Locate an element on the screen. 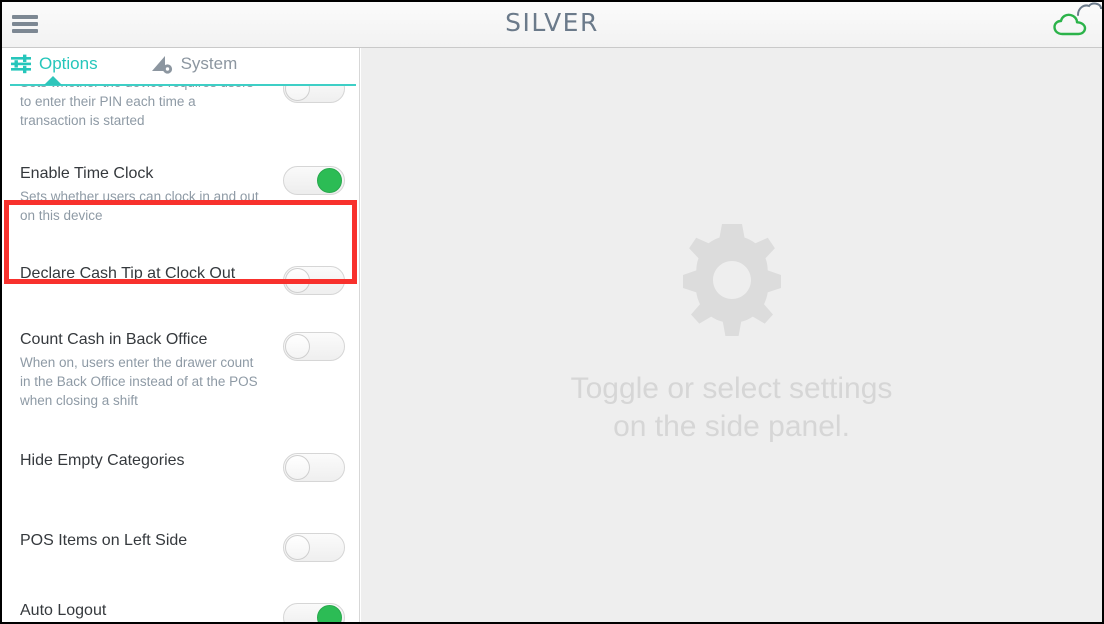 The image size is (1104, 624). empty-state-line1: Toggle or select settings is located at coordinates (731, 388).